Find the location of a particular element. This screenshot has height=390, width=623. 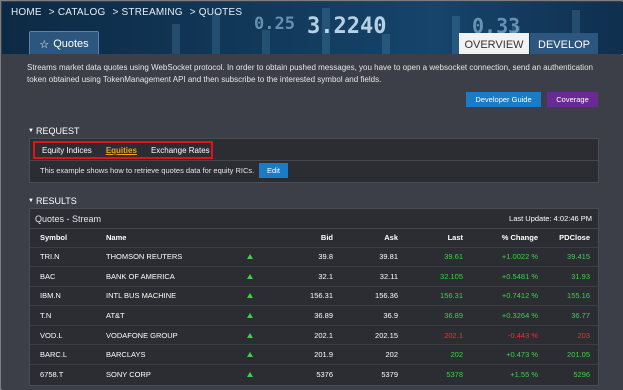

coverage-button: Coverage is located at coordinates (572, 99).